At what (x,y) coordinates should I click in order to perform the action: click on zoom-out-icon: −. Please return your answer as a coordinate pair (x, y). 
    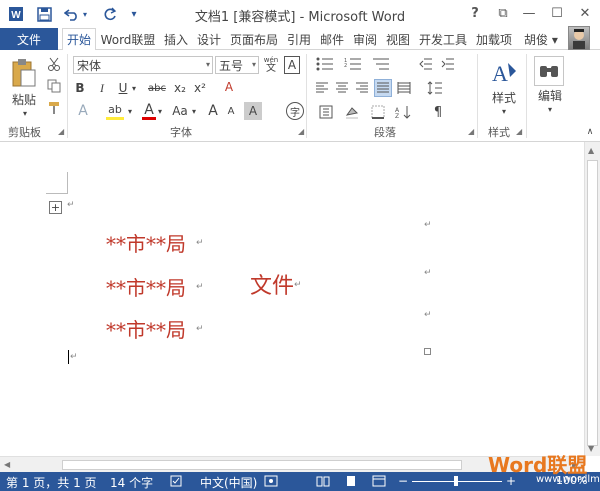
    Looking at the image, I should click on (403, 481).